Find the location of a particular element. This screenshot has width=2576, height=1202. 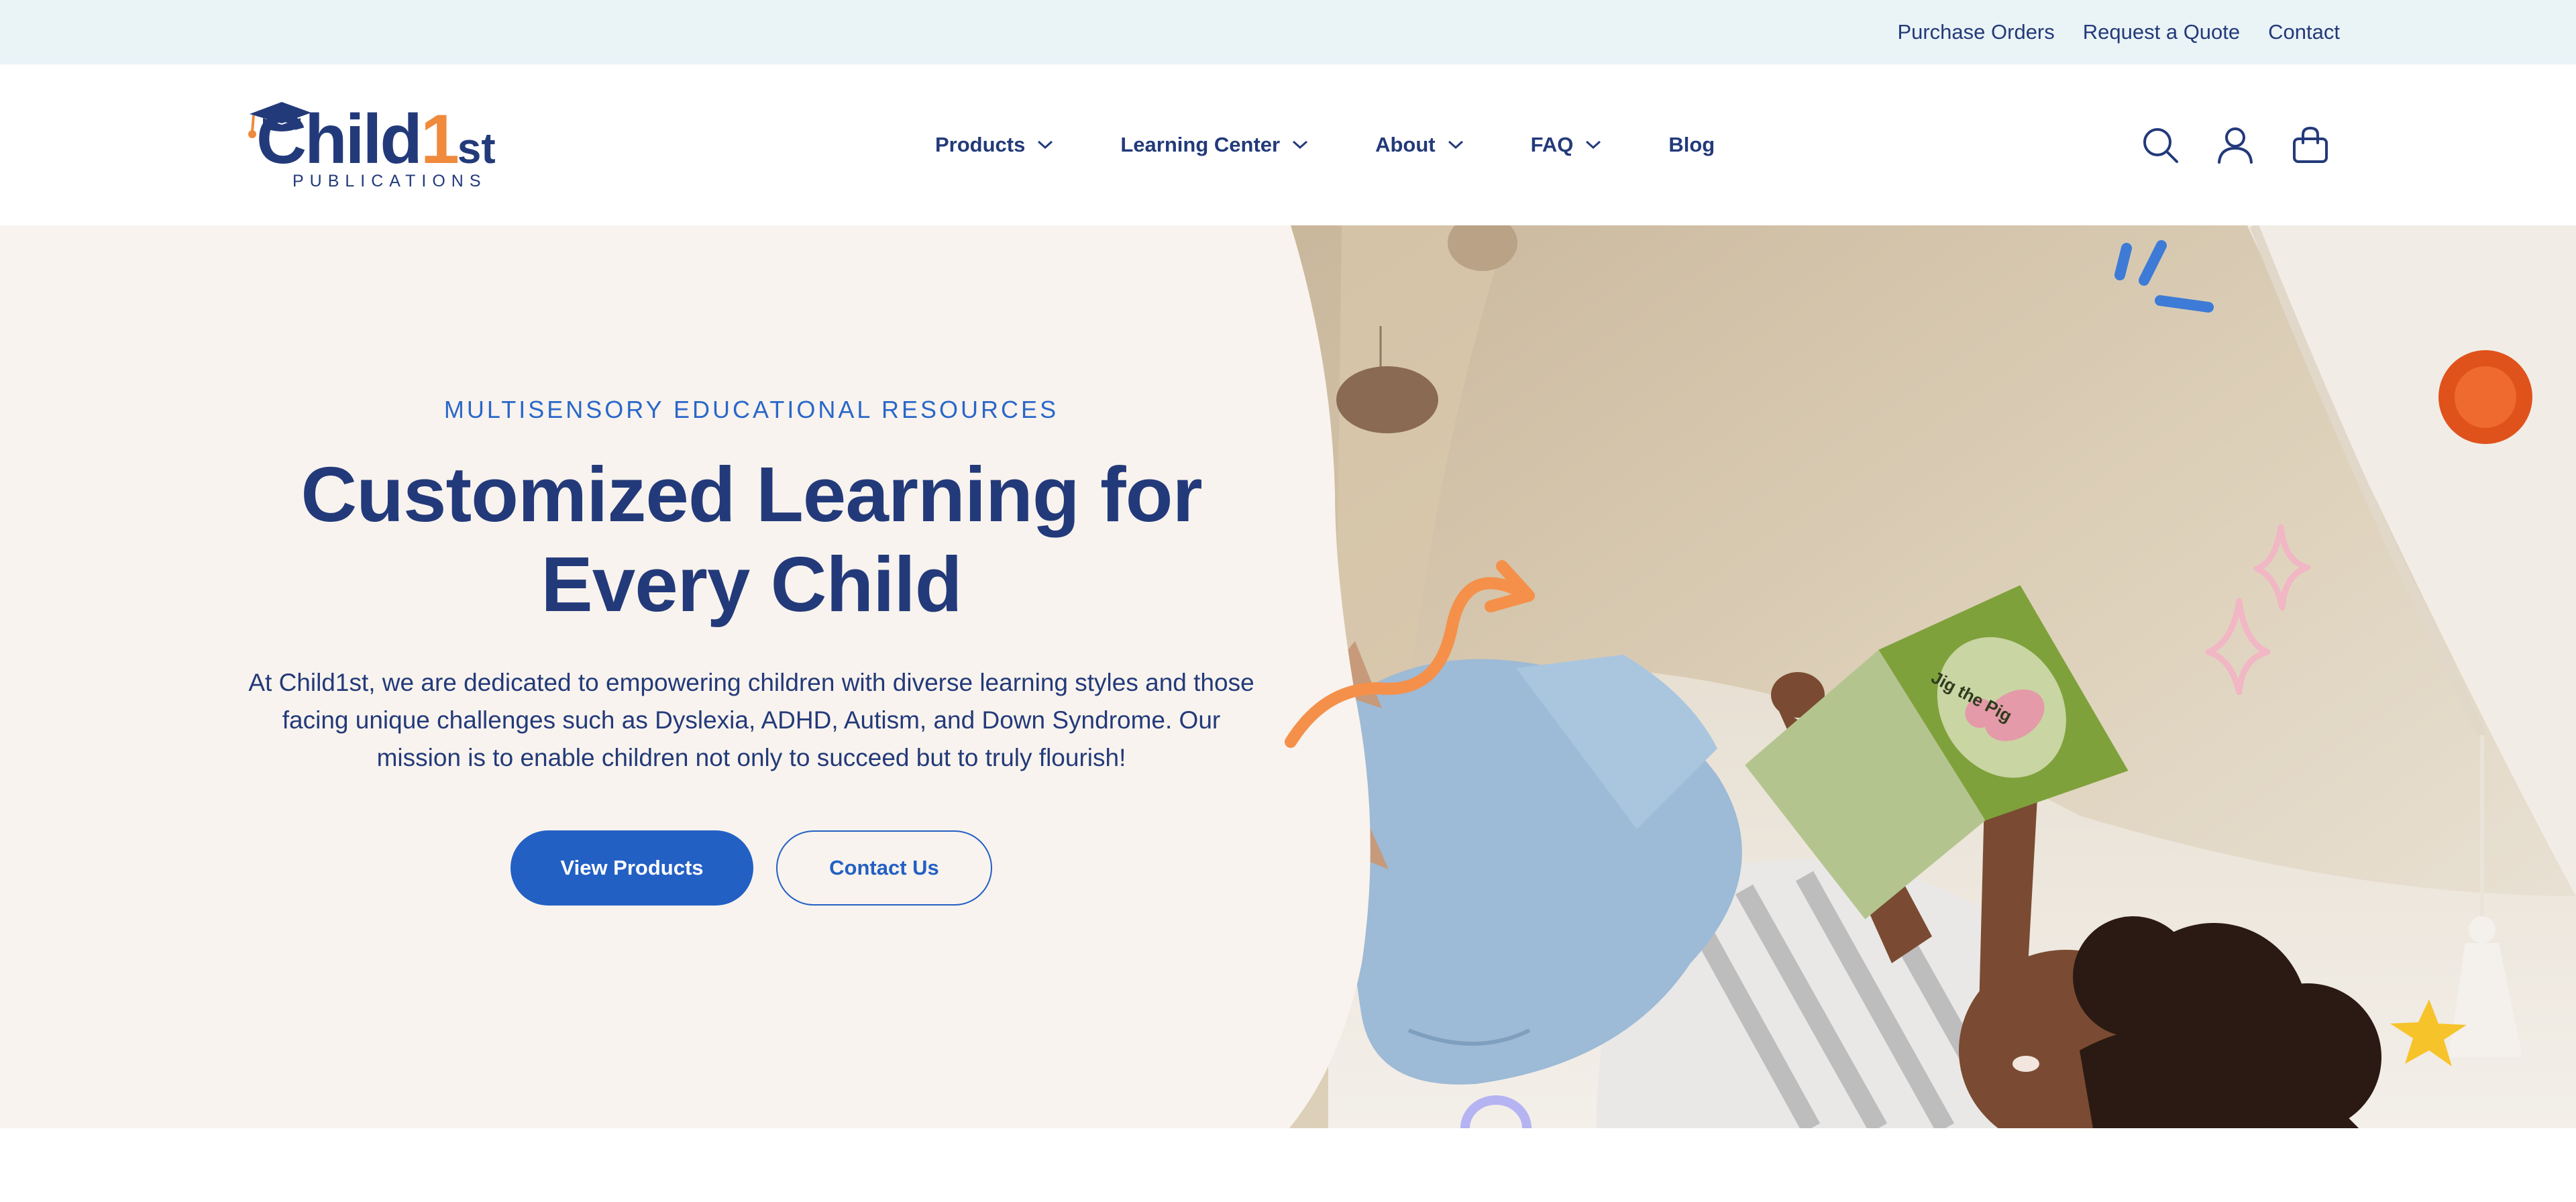

purchase-orders-link: Purchase Orders is located at coordinates (1975, 32).